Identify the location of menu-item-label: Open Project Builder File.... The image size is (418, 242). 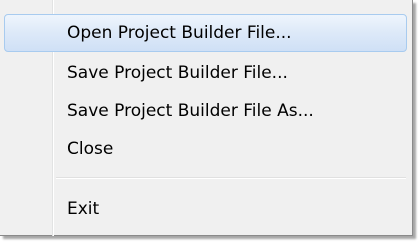
(179, 33).